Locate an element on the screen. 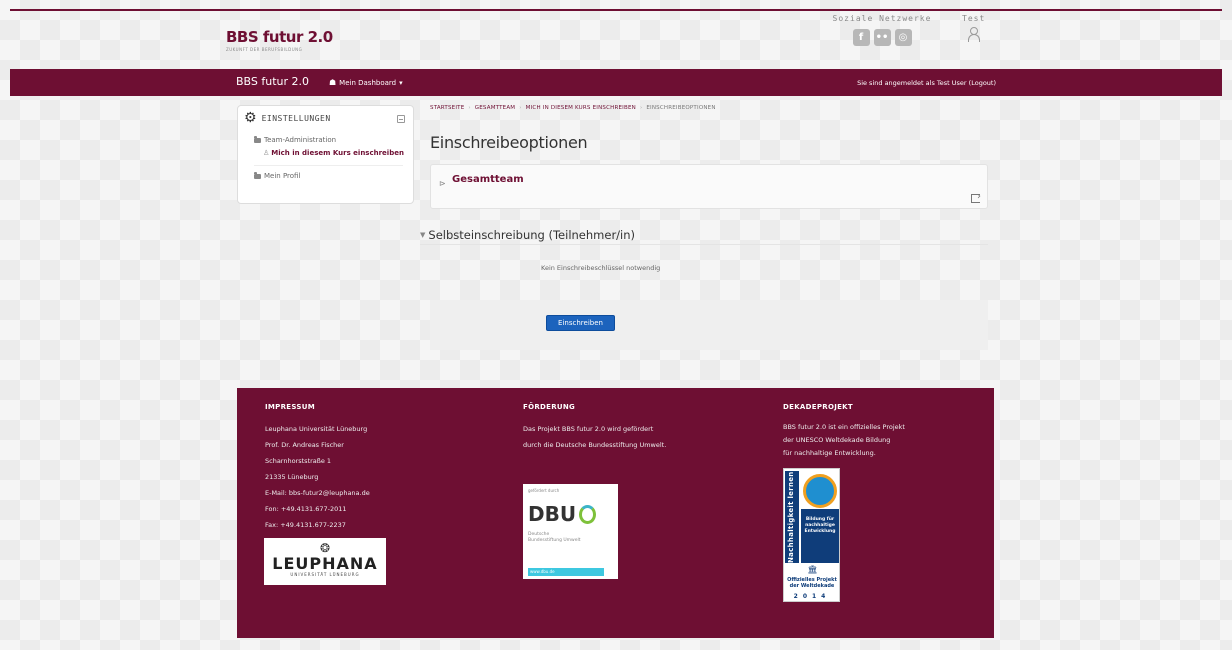 This screenshot has height=650, width=1232. impressum-fax: Fax: +49.4131.677-2237 is located at coordinates (305, 525).